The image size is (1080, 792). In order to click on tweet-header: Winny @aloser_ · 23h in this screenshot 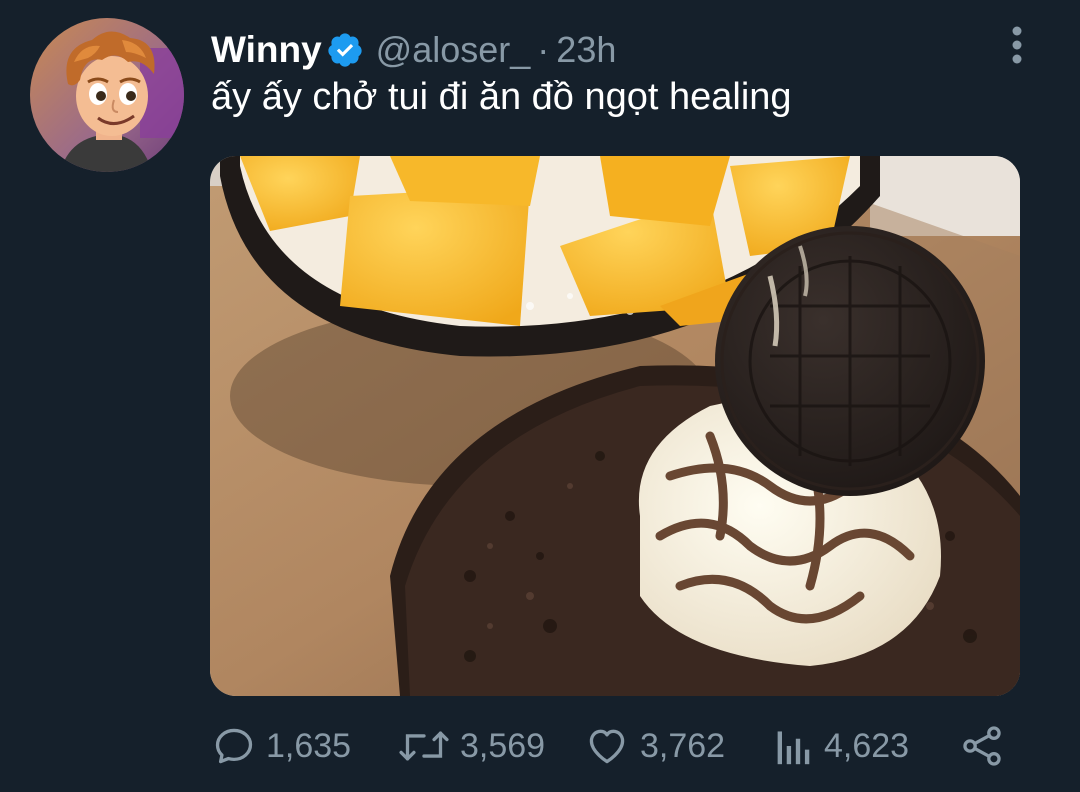, I will do `click(413, 50)`.